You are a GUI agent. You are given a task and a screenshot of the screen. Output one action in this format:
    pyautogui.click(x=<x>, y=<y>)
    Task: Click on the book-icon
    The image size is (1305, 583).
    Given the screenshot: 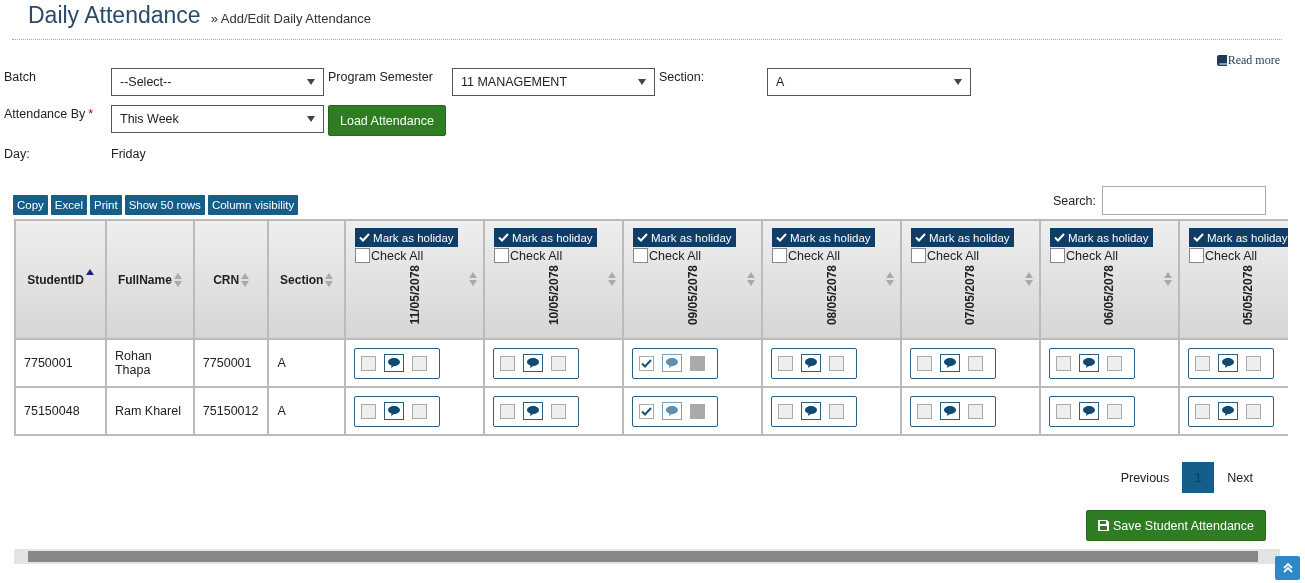 What is the action you would take?
    pyautogui.click(x=1221, y=60)
    